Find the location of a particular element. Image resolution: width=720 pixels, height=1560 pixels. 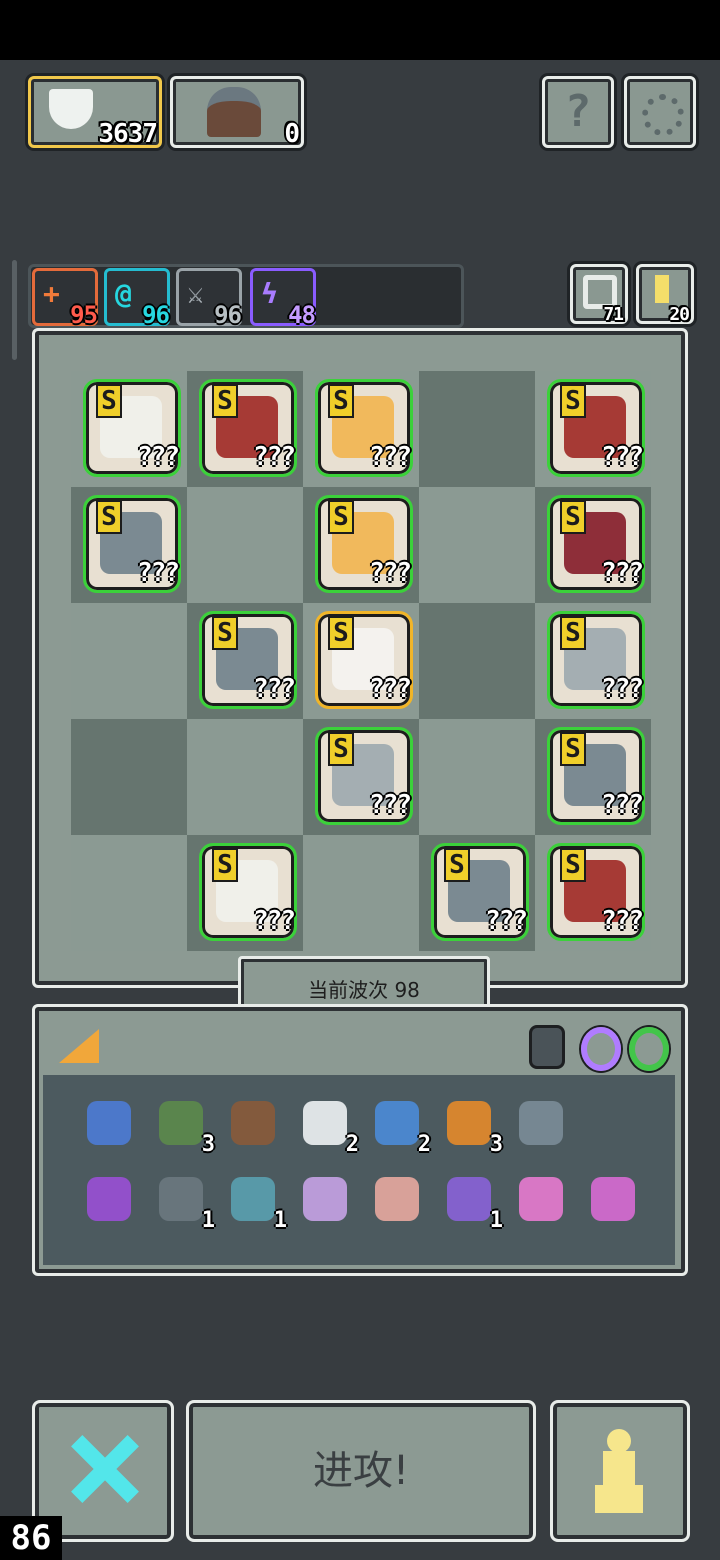

hammer-stand-item is located at coordinates (541, 1123).